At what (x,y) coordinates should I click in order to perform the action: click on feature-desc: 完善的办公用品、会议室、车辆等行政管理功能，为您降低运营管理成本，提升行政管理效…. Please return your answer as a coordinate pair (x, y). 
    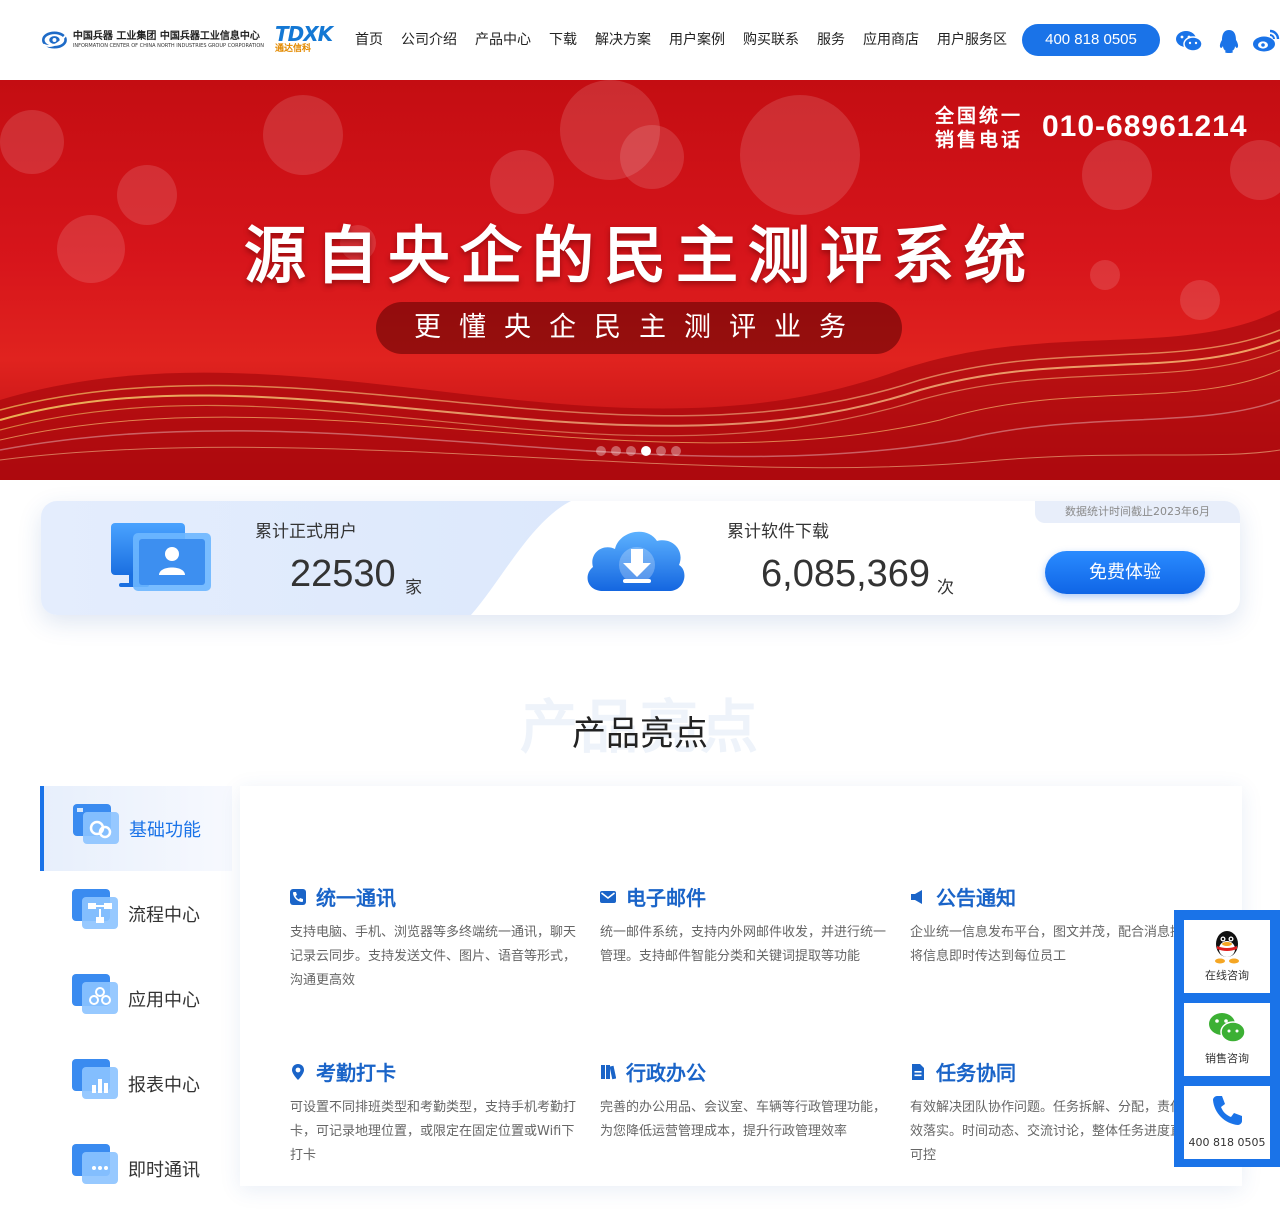
    Looking at the image, I should click on (743, 1119).